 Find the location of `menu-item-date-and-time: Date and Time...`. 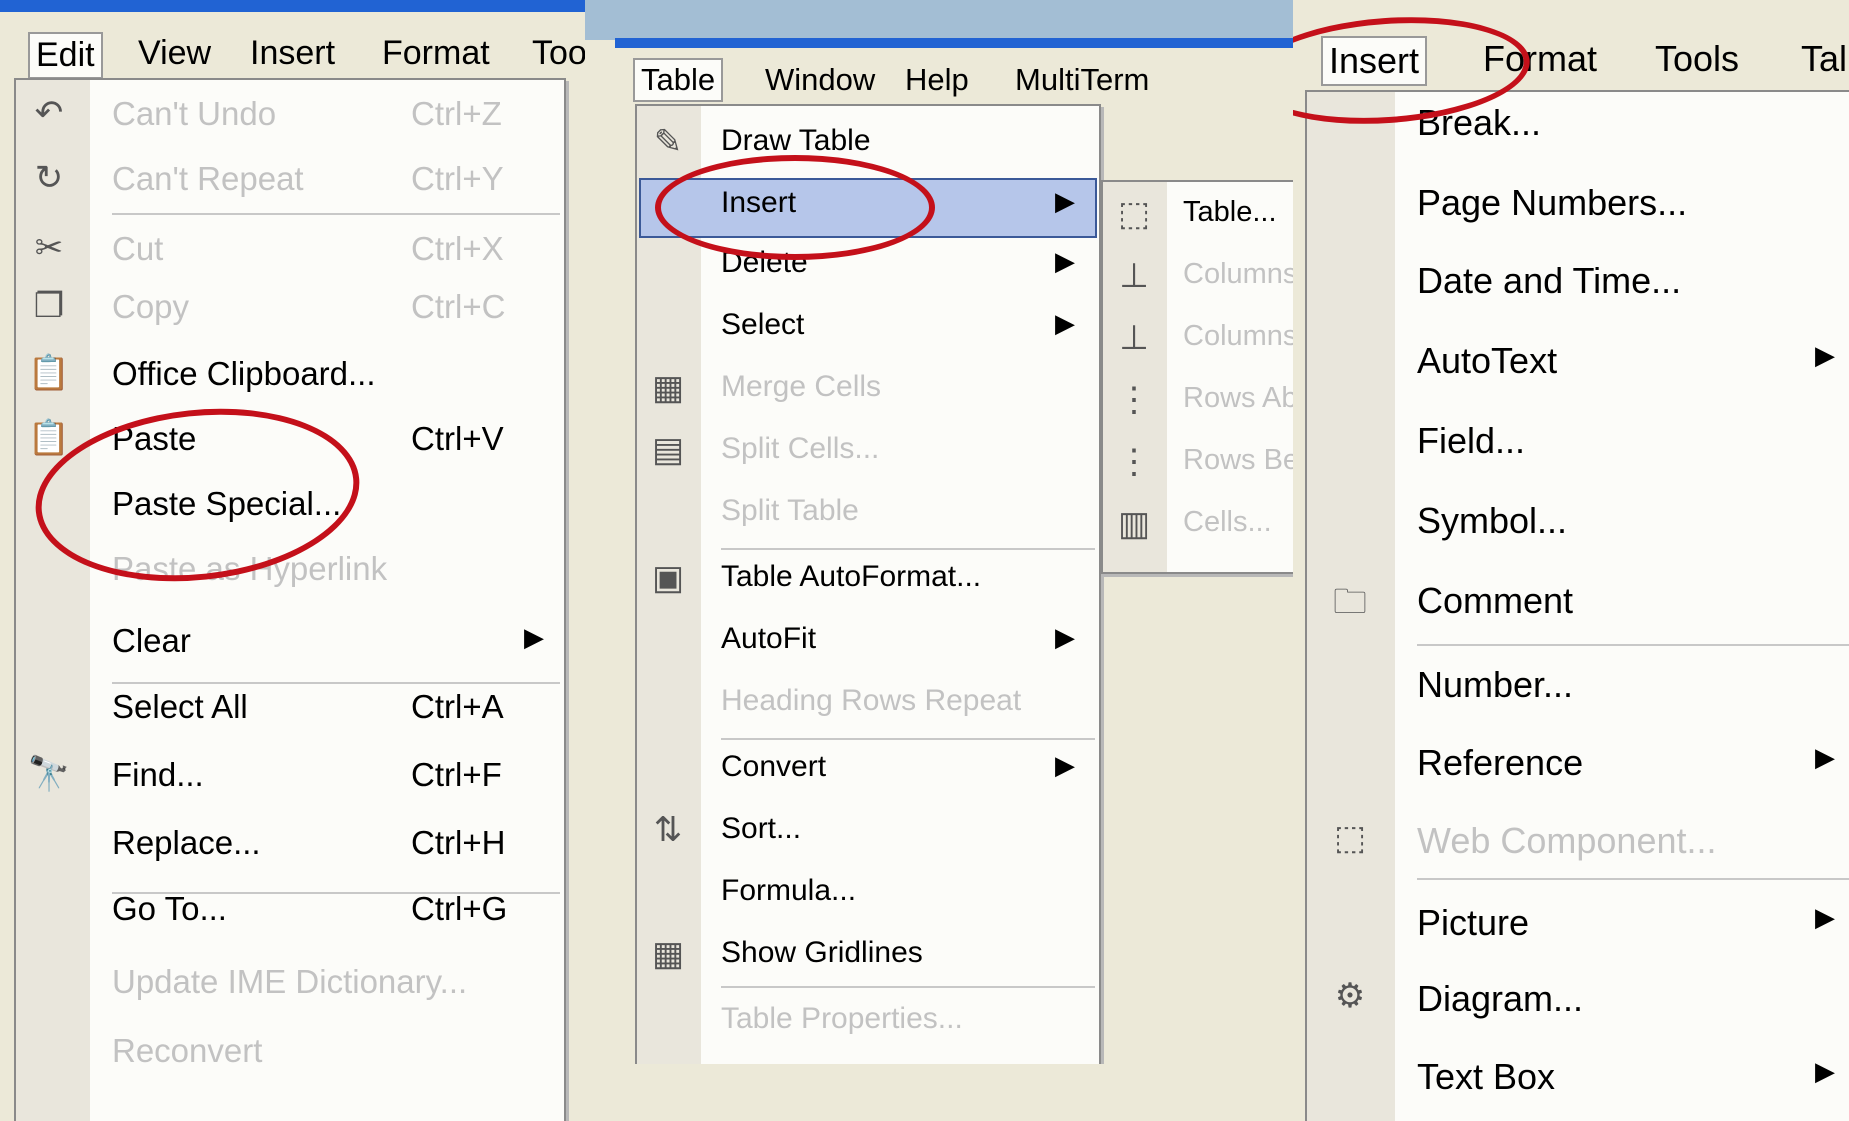

menu-item-date-and-time: Date and Time... is located at coordinates (1578, 280).